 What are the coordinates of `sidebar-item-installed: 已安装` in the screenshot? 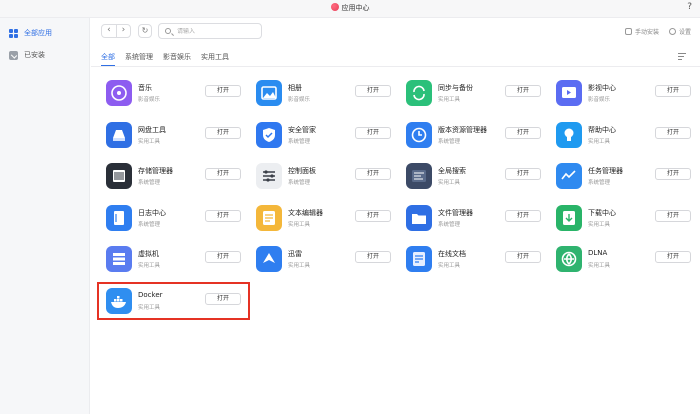 It's located at (45, 55).